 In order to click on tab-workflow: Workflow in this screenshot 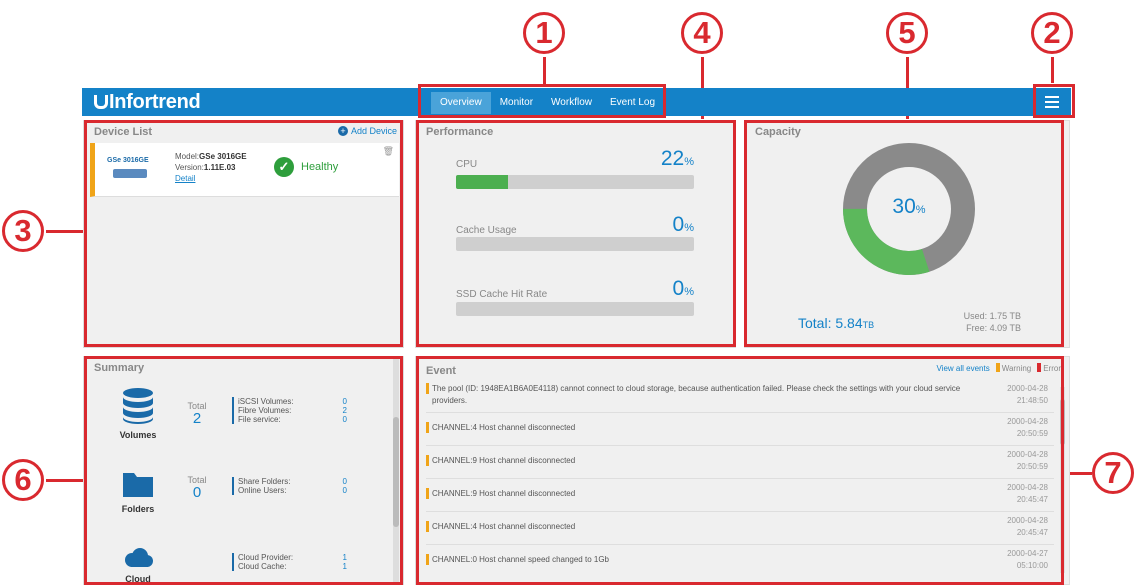, I will do `click(571, 103)`.